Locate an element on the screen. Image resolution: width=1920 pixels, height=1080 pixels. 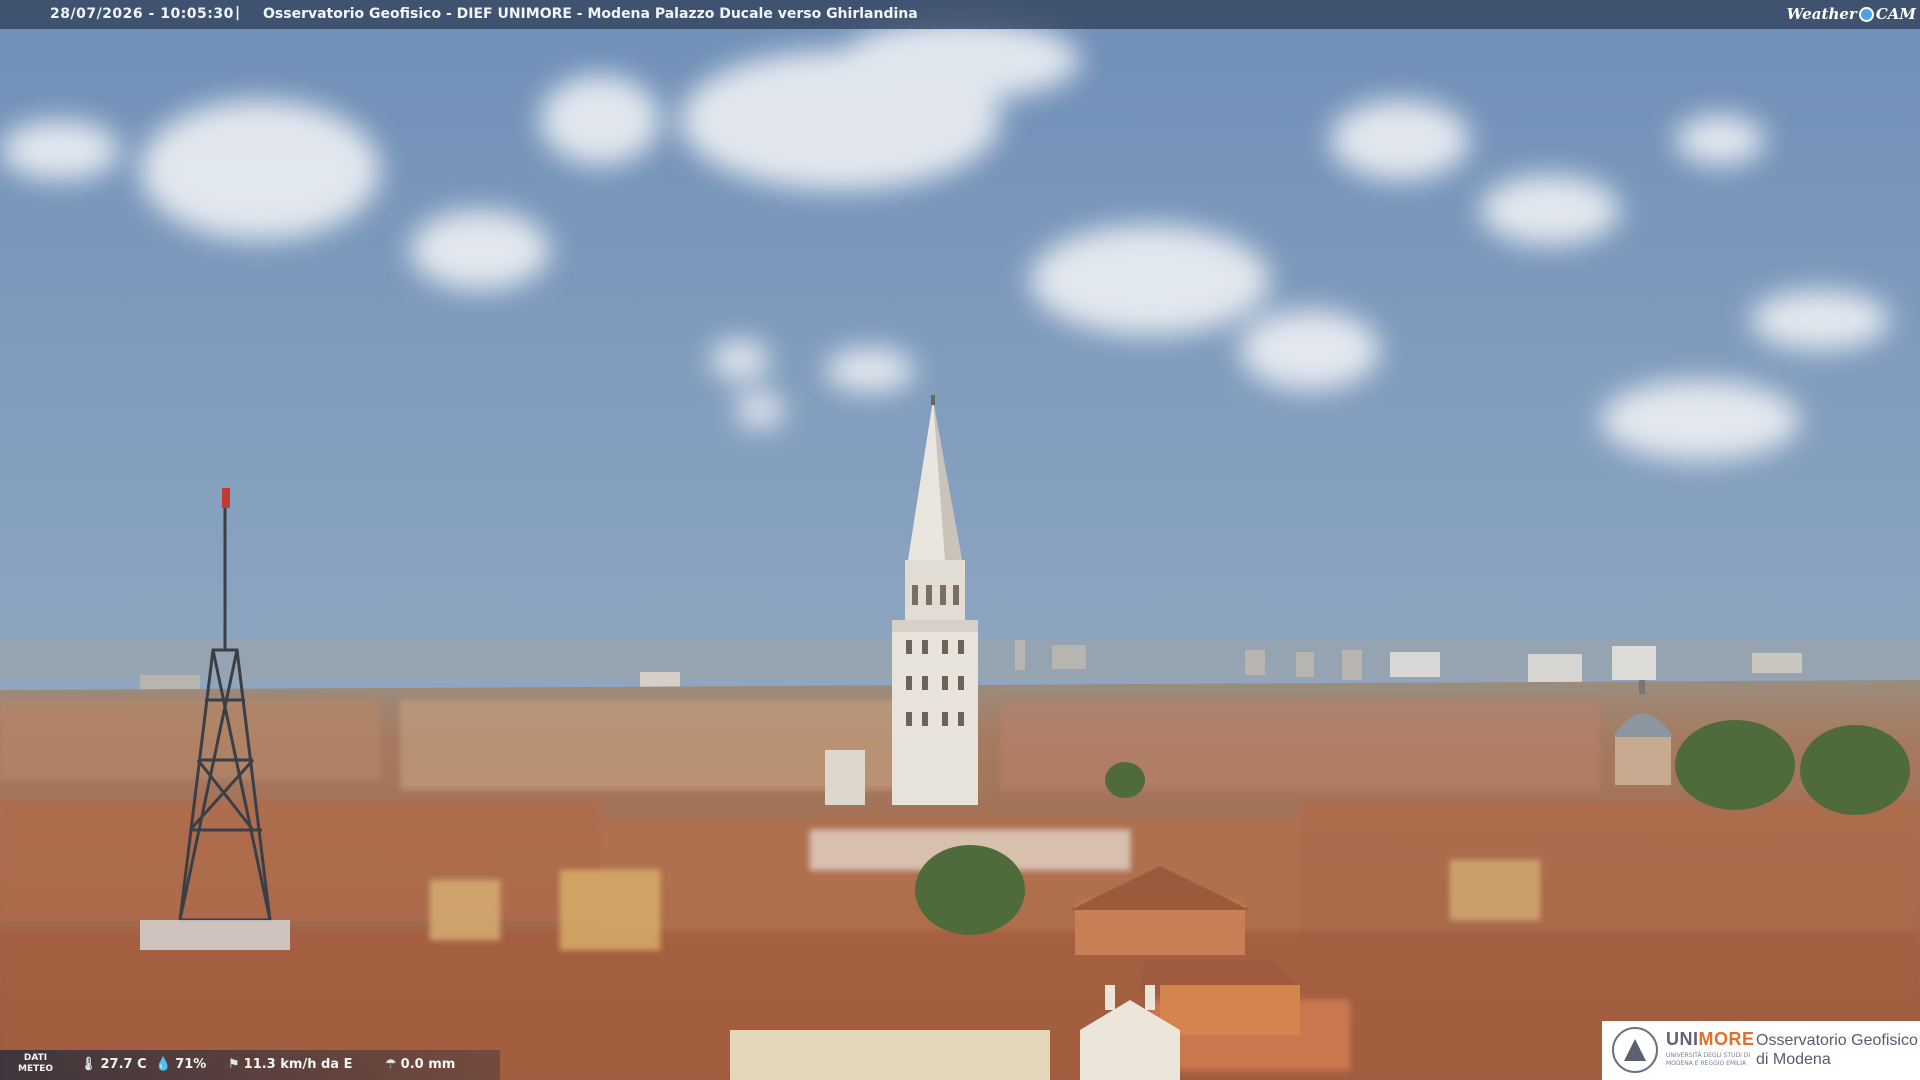
wind-icon: ⚑ is located at coordinates (234, 1064).